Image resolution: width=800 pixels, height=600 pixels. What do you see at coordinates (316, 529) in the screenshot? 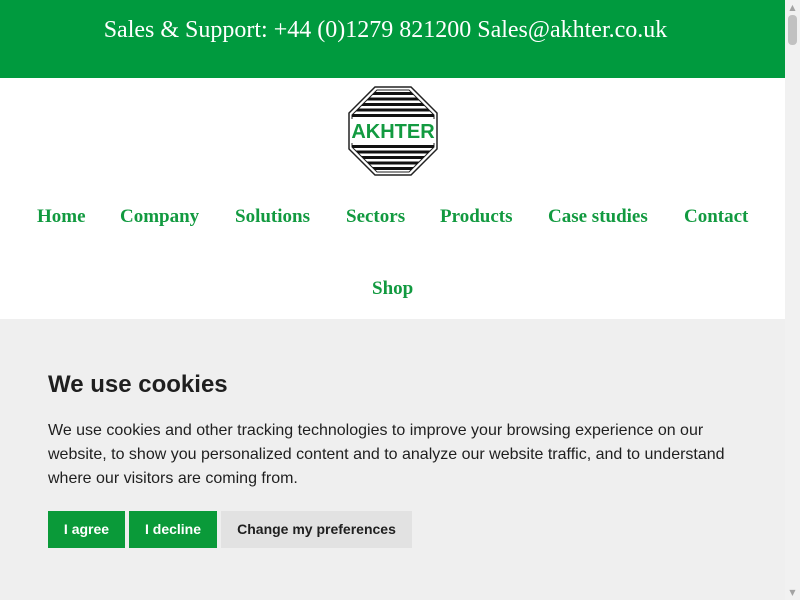
I see `change-preferences-button: Change my preferences` at bounding box center [316, 529].